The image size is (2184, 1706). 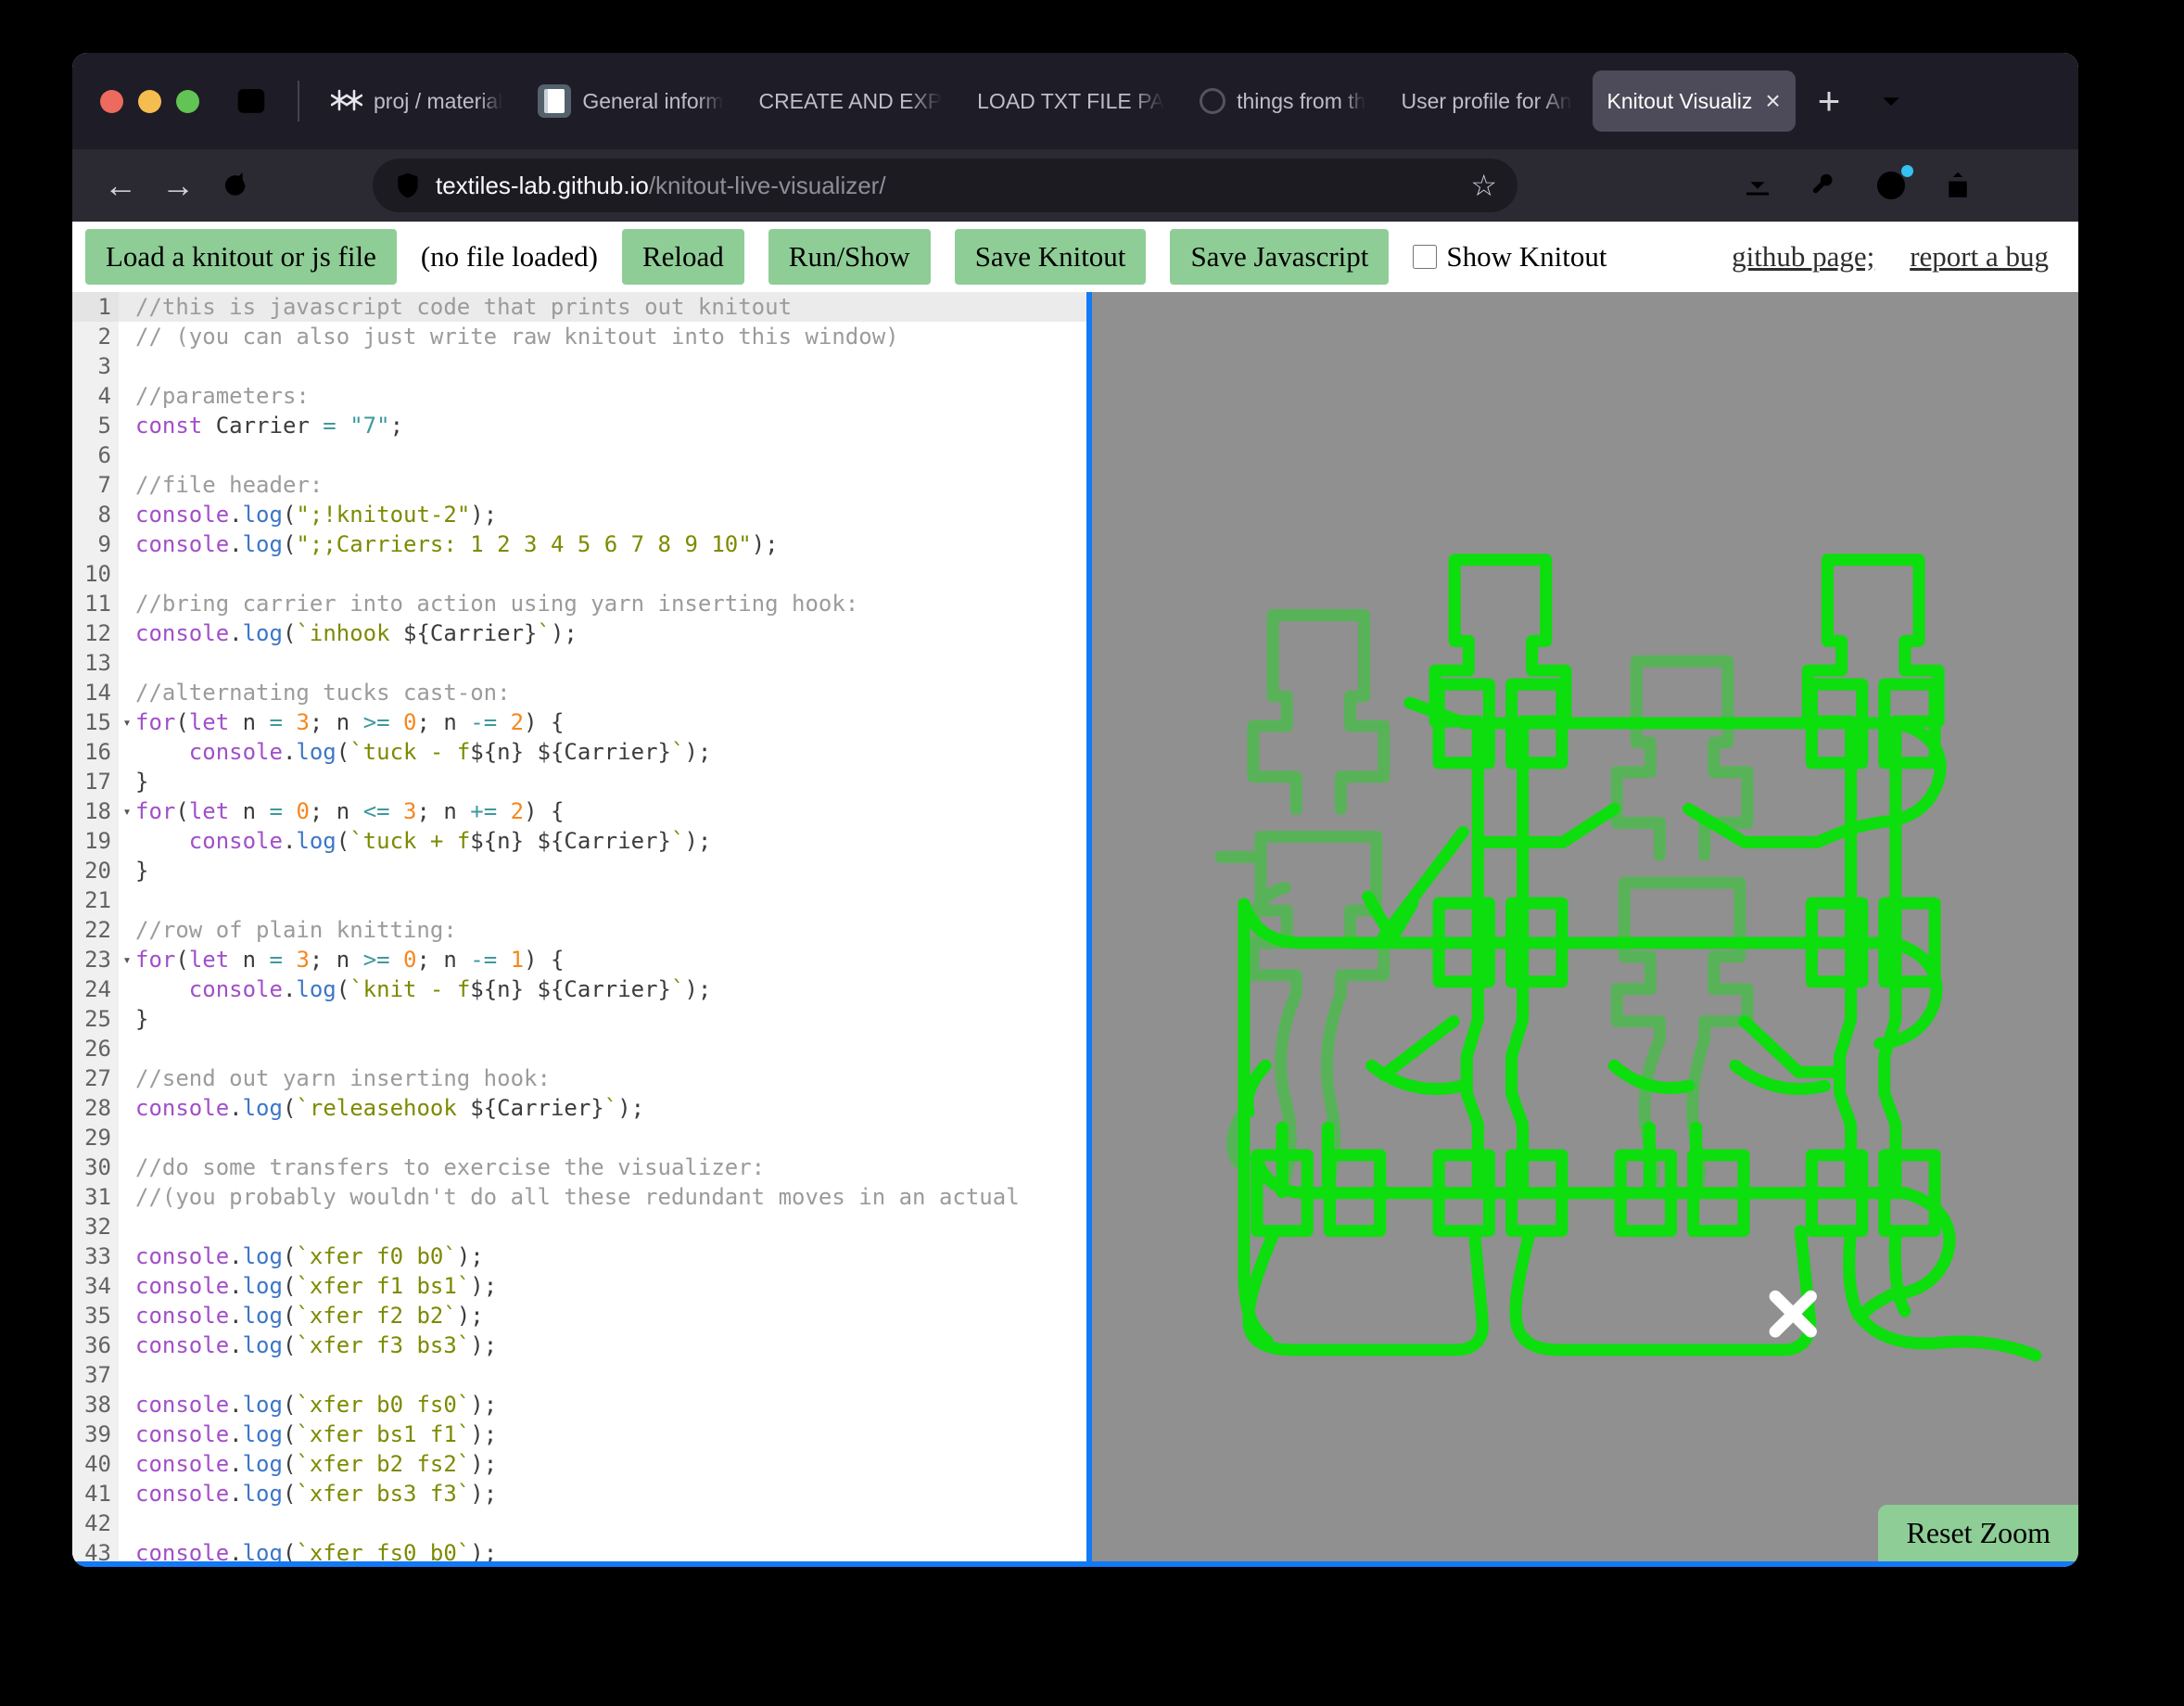 What do you see at coordinates (95, 1315) in the screenshot?
I see `line-number: 35` at bounding box center [95, 1315].